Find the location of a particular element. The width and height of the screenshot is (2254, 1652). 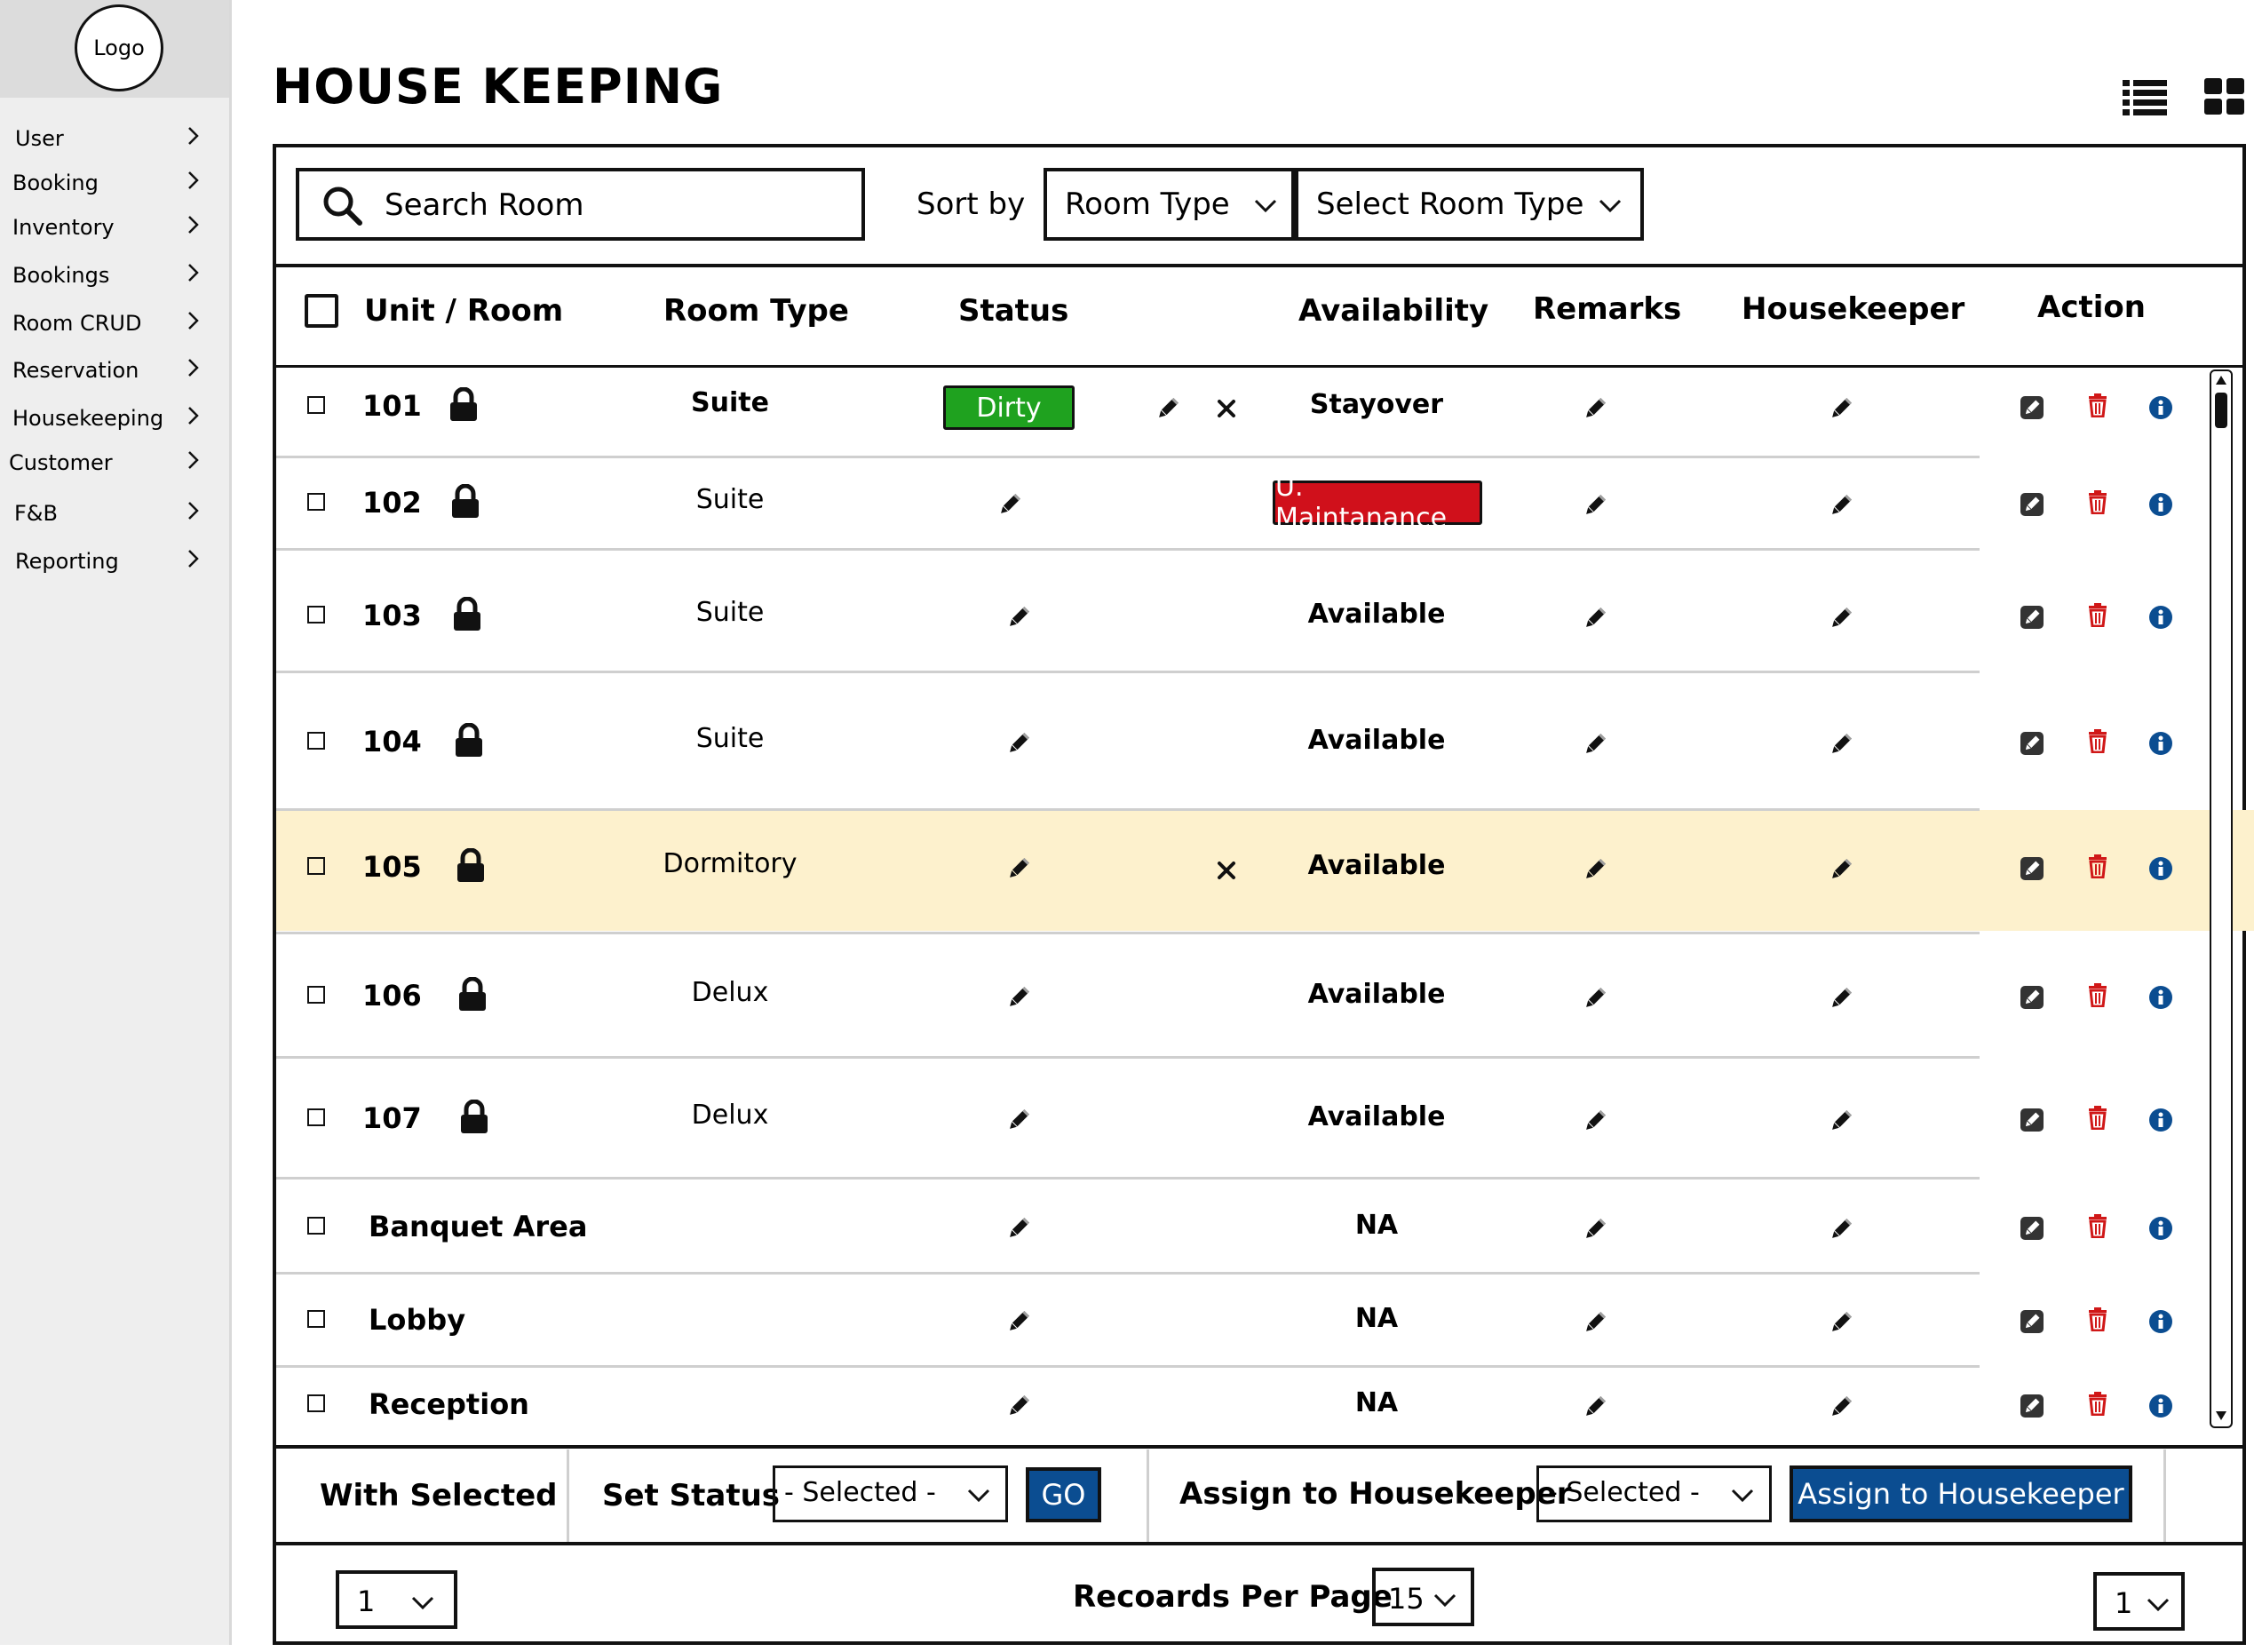

col-header-status: Status is located at coordinates (1013, 311).